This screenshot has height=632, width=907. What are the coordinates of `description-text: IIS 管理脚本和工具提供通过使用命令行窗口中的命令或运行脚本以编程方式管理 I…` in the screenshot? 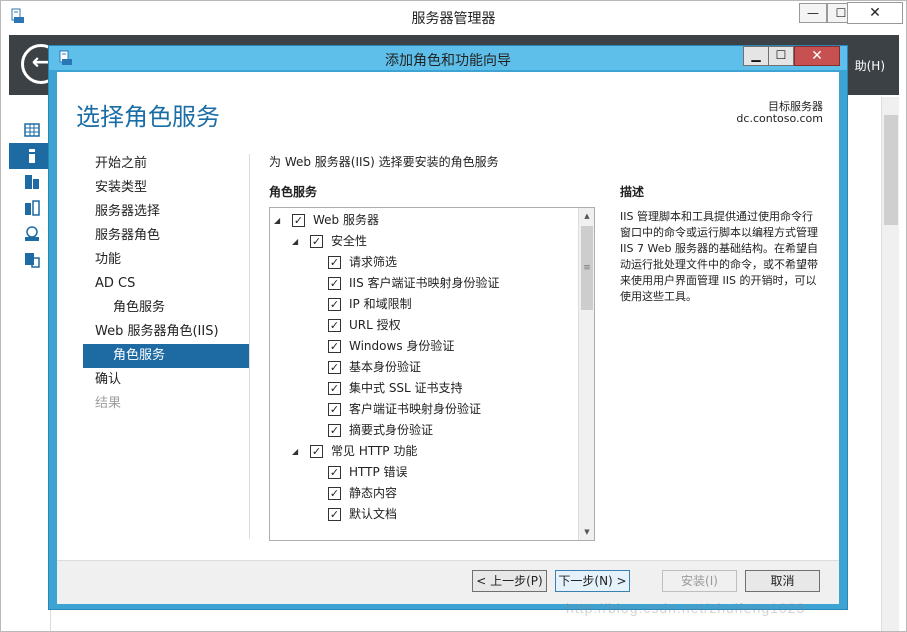 It's located at (719, 256).